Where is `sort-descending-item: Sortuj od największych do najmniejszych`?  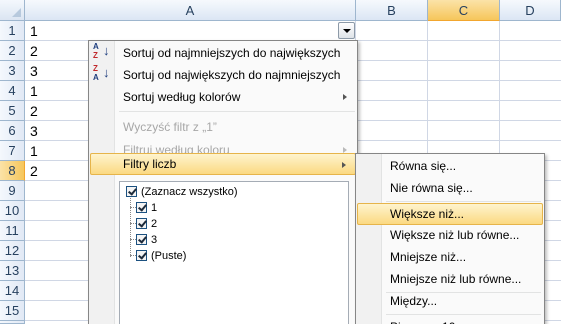 sort-descending-item: Sortuj od największych do najmniejszych is located at coordinates (223, 75).